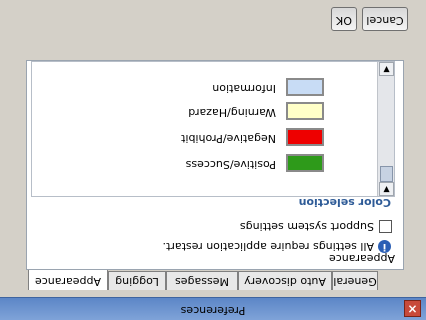 This screenshot has height=320, width=426. I want to click on color-label: Information, so click(244, 88).